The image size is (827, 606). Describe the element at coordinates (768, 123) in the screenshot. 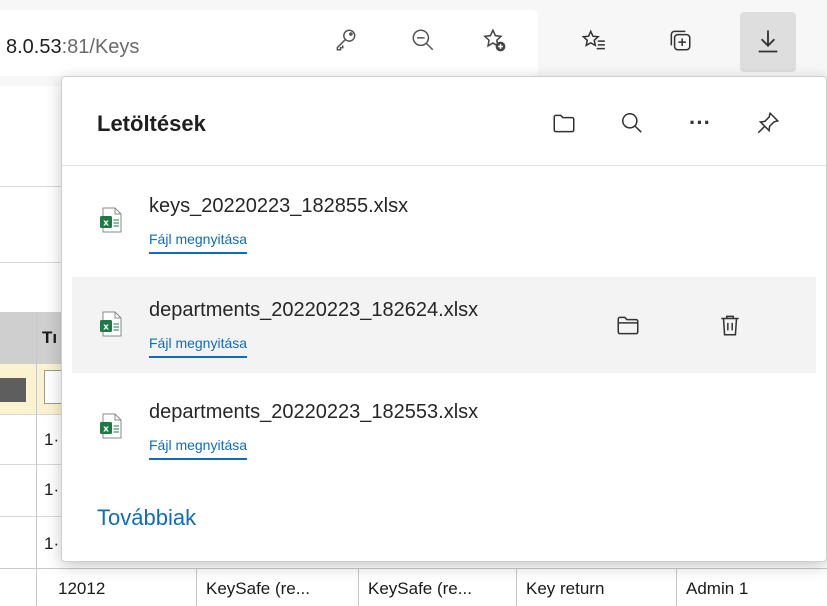

I see `pin-icon` at that location.